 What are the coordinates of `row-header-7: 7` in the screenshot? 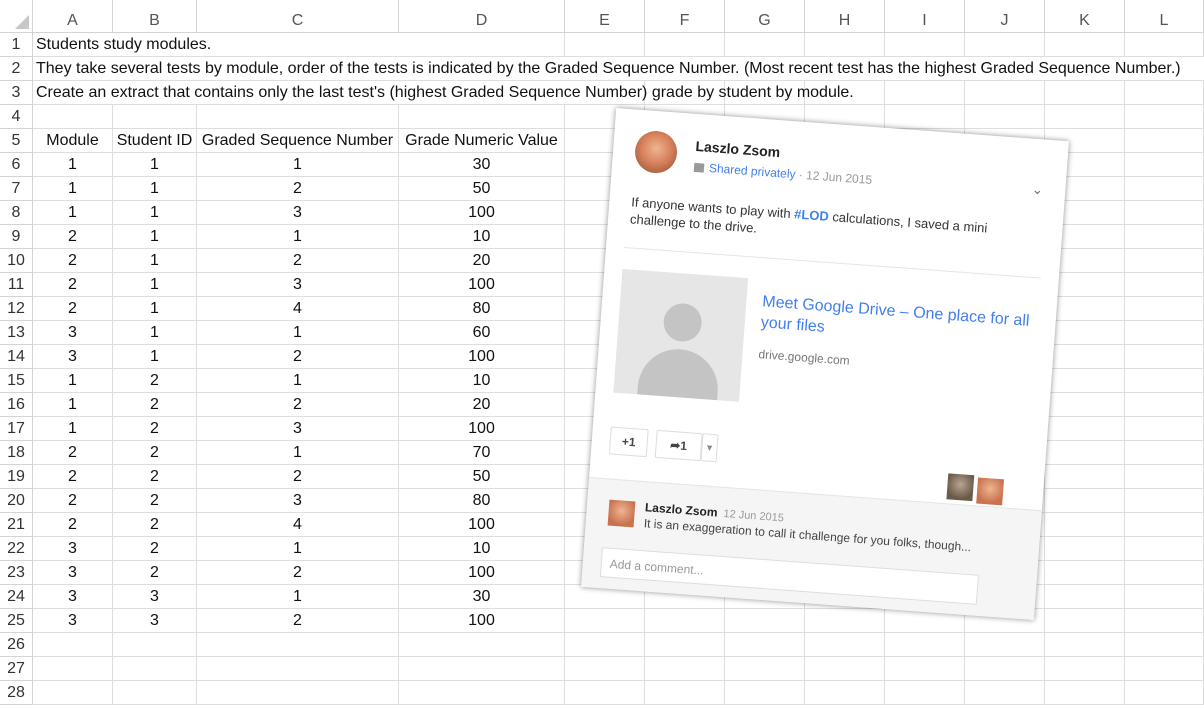 It's located at (16, 189).